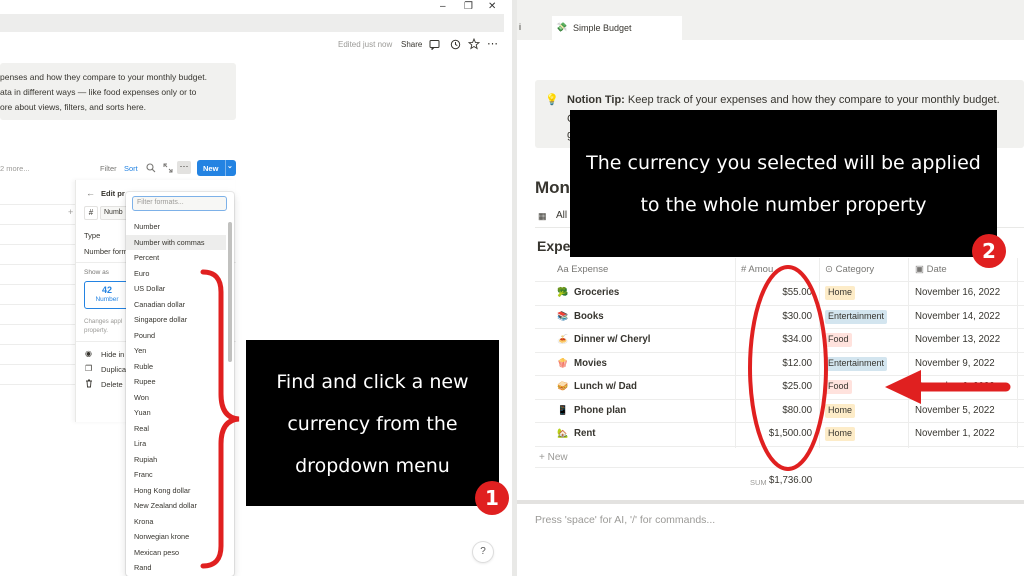 Image resolution: width=1024 pixels, height=576 pixels. What do you see at coordinates (936, 269) in the screenshot?
I see `column-label: Date` at bounding box center [936, 269].